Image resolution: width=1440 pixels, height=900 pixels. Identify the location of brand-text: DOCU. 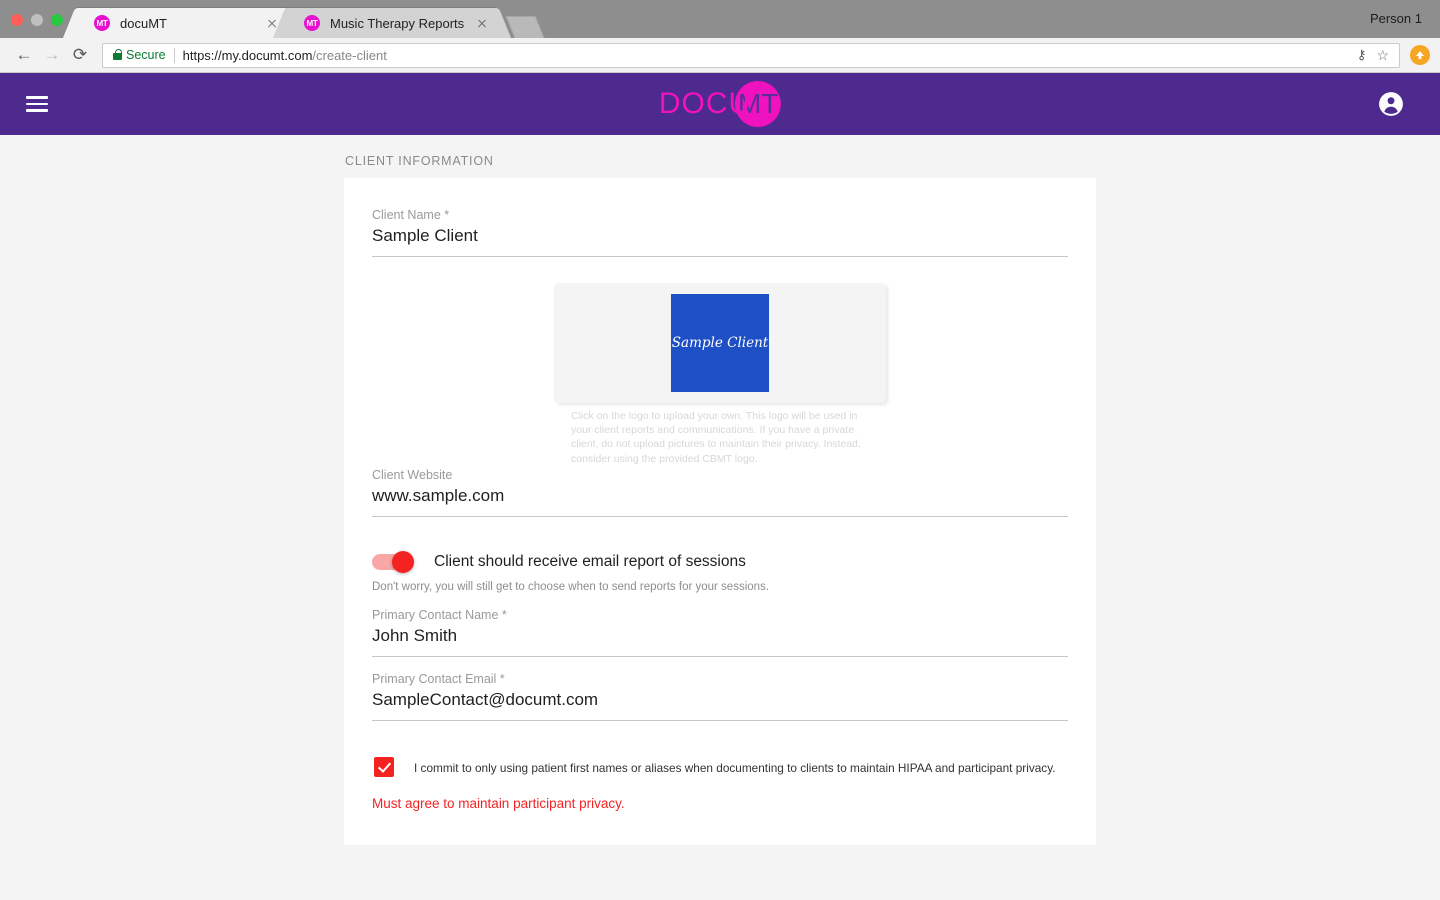
(705, 103).